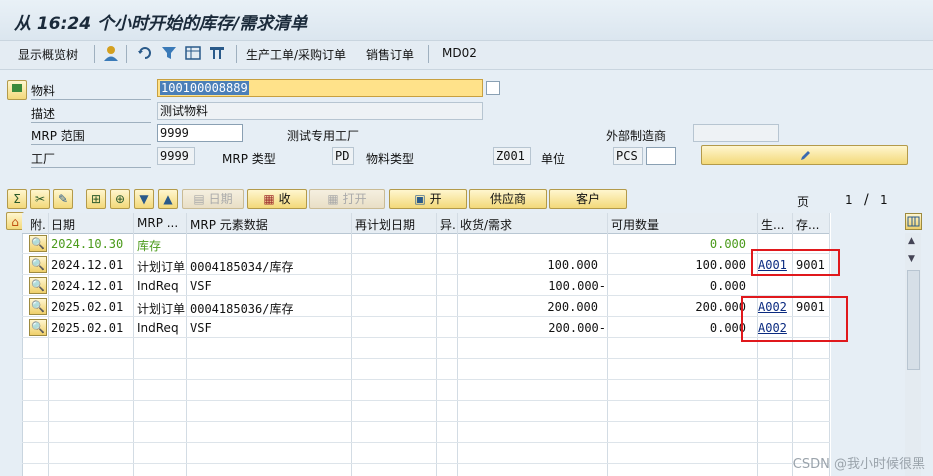 The height and width of the screenshot is (476, 933). Describe the element at coordinates (335, 199) in the screenshot. I see `open-icon: ▦` at that location.